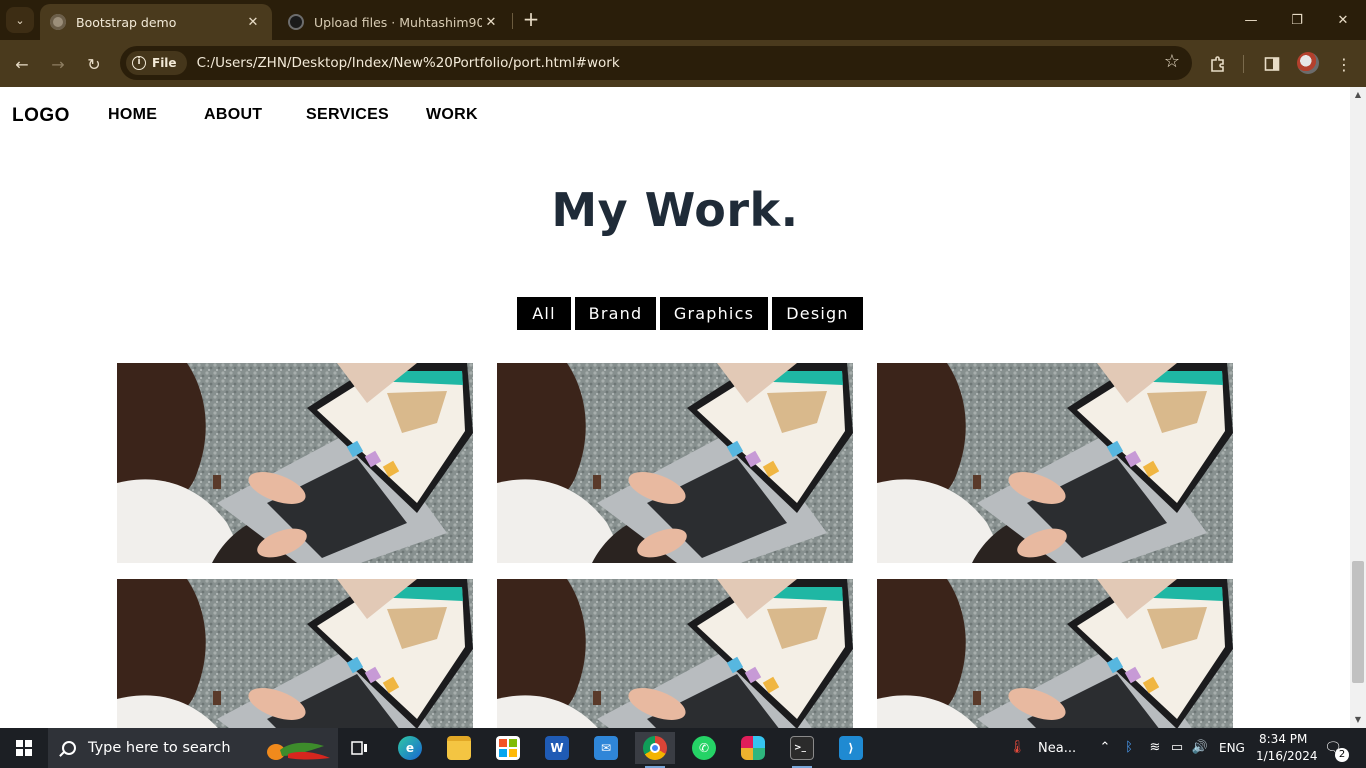 The image size is (1366, 768). Describe the element at coordinates (1358, 720) in the screenshot. I see `scroll-down-icon: ▼` at that location.